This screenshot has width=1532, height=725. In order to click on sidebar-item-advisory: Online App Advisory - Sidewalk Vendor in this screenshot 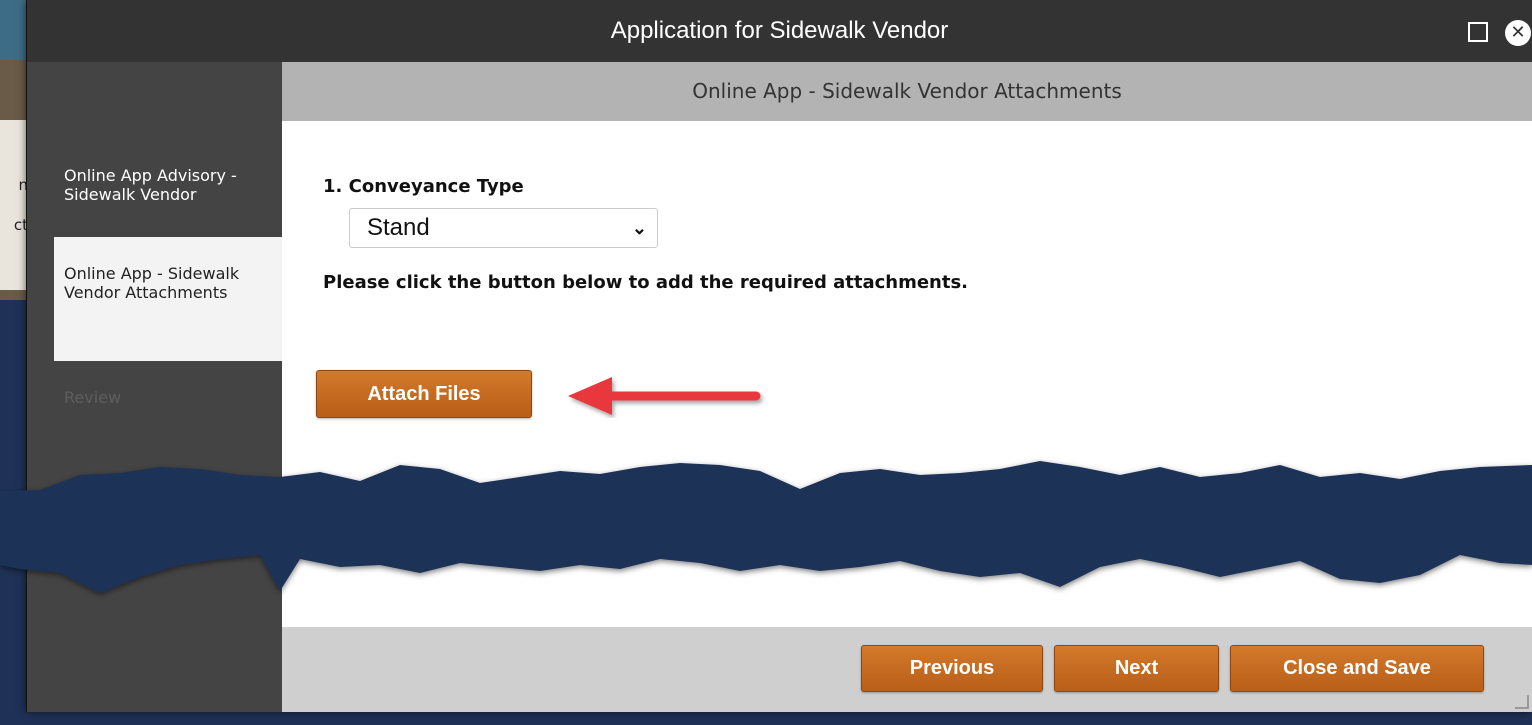, I will do `click(168, 185)`.